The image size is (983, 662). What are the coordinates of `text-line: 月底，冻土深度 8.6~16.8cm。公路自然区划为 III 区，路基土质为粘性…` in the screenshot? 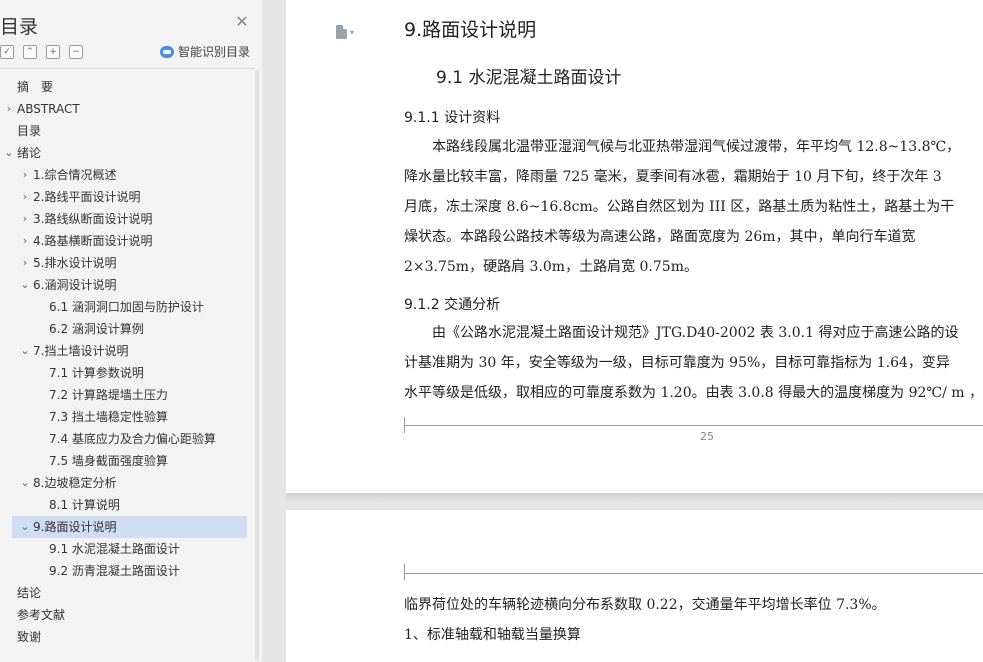 It's located at (679, 207).